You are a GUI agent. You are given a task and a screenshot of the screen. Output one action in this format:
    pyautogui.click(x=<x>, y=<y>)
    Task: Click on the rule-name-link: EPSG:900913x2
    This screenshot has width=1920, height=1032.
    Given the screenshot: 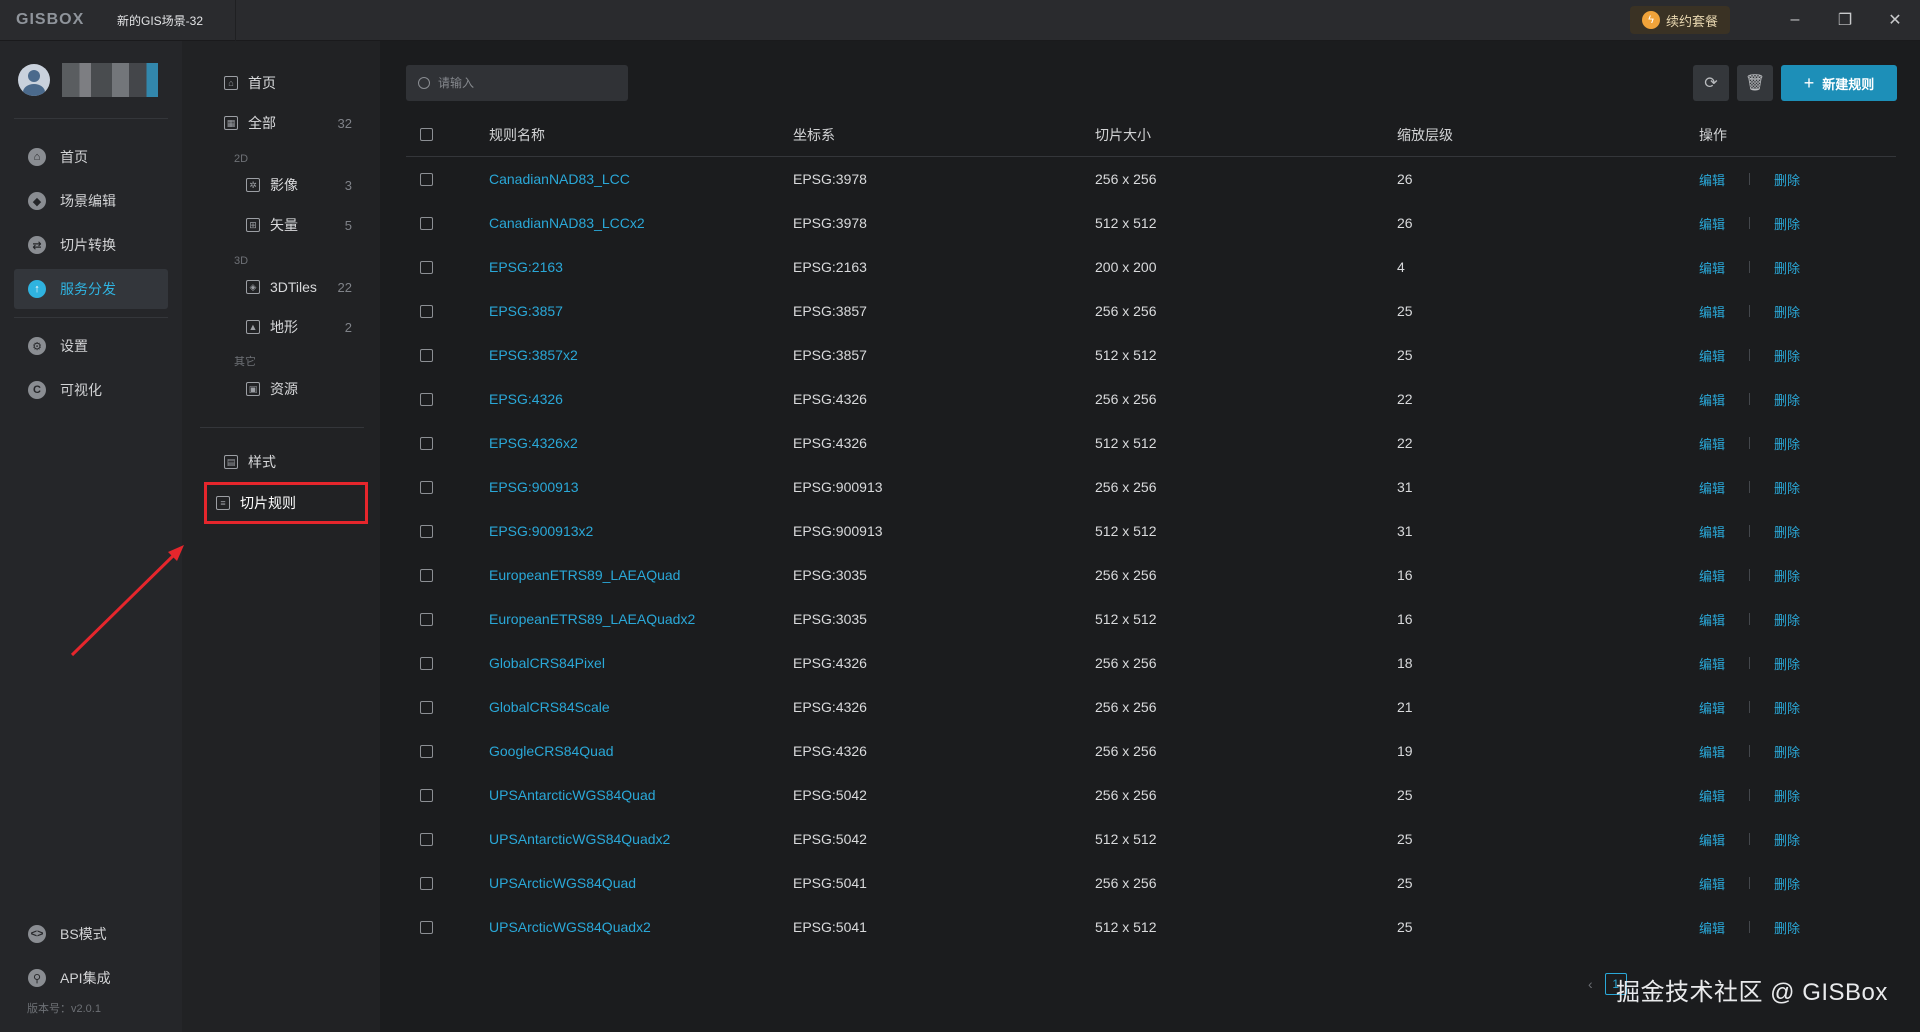 What is the action you would take?
    pyautogui.click(x=641, y=531)
    